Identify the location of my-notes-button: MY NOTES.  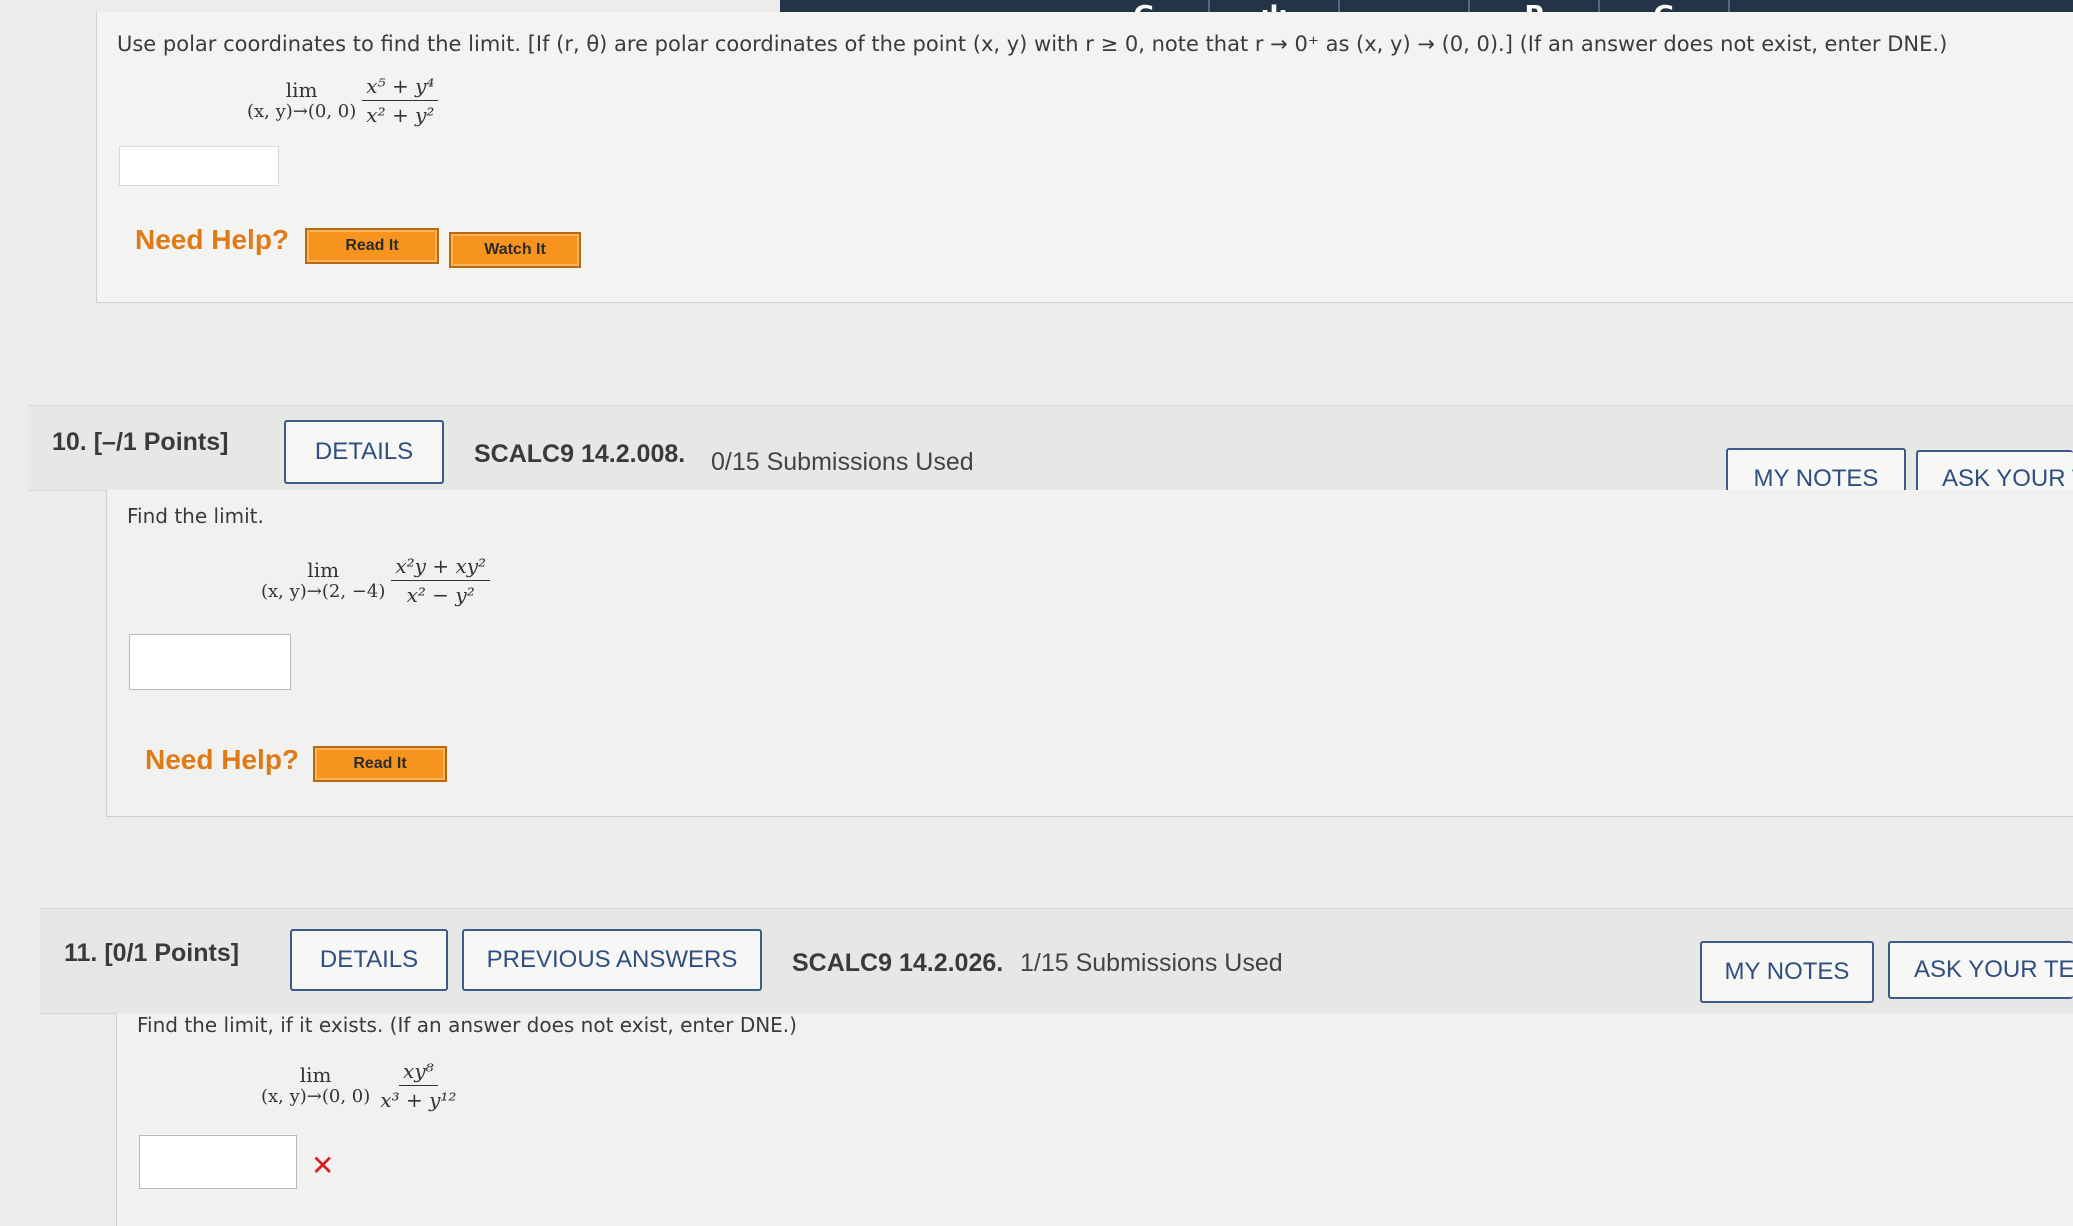
(1787, 972).